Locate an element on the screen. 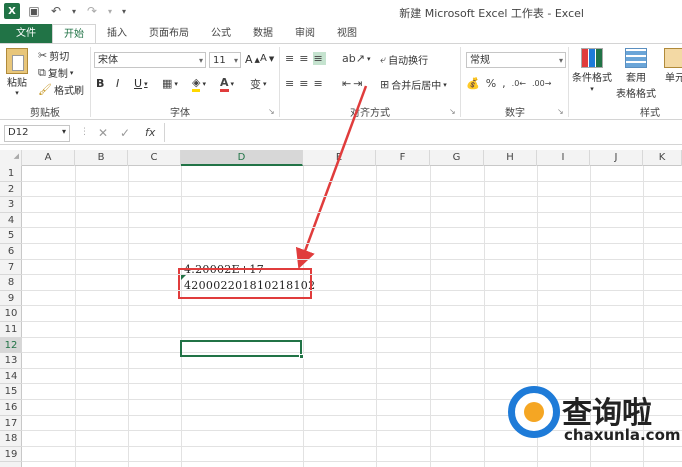  watermark-logo-icon is located at coordinates (534, 412).